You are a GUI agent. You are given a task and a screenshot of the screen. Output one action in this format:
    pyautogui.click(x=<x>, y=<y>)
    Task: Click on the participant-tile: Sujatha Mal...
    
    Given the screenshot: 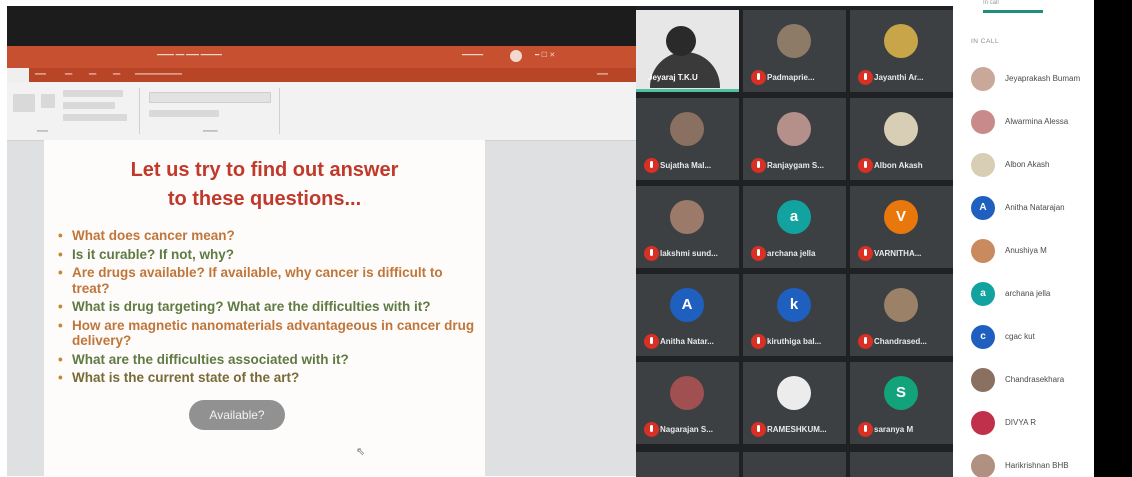 What is the action you would take?
    pyautogui.click(x=687, y=139)
    